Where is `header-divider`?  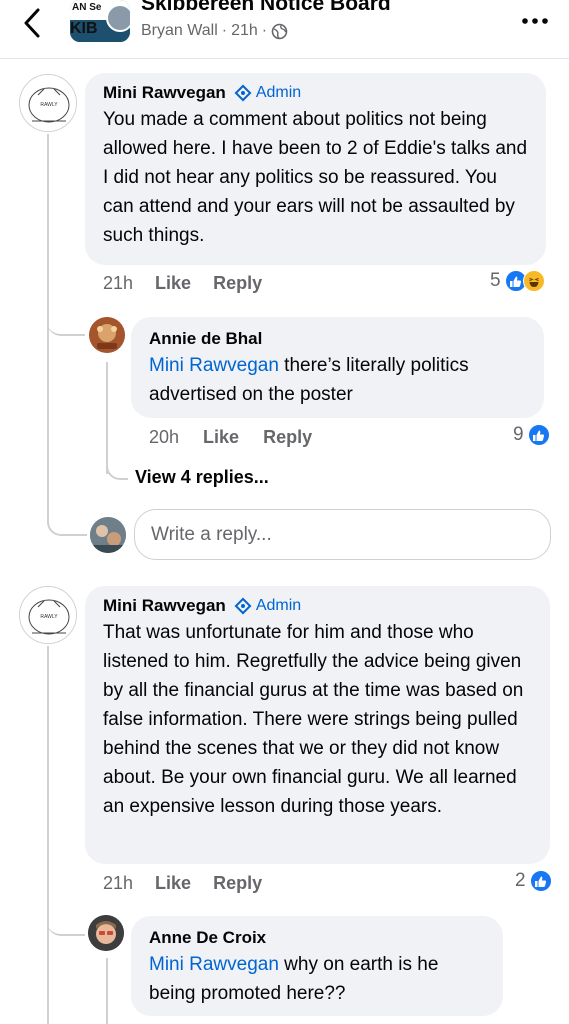 header-divider is located at coordinates (284, 58).